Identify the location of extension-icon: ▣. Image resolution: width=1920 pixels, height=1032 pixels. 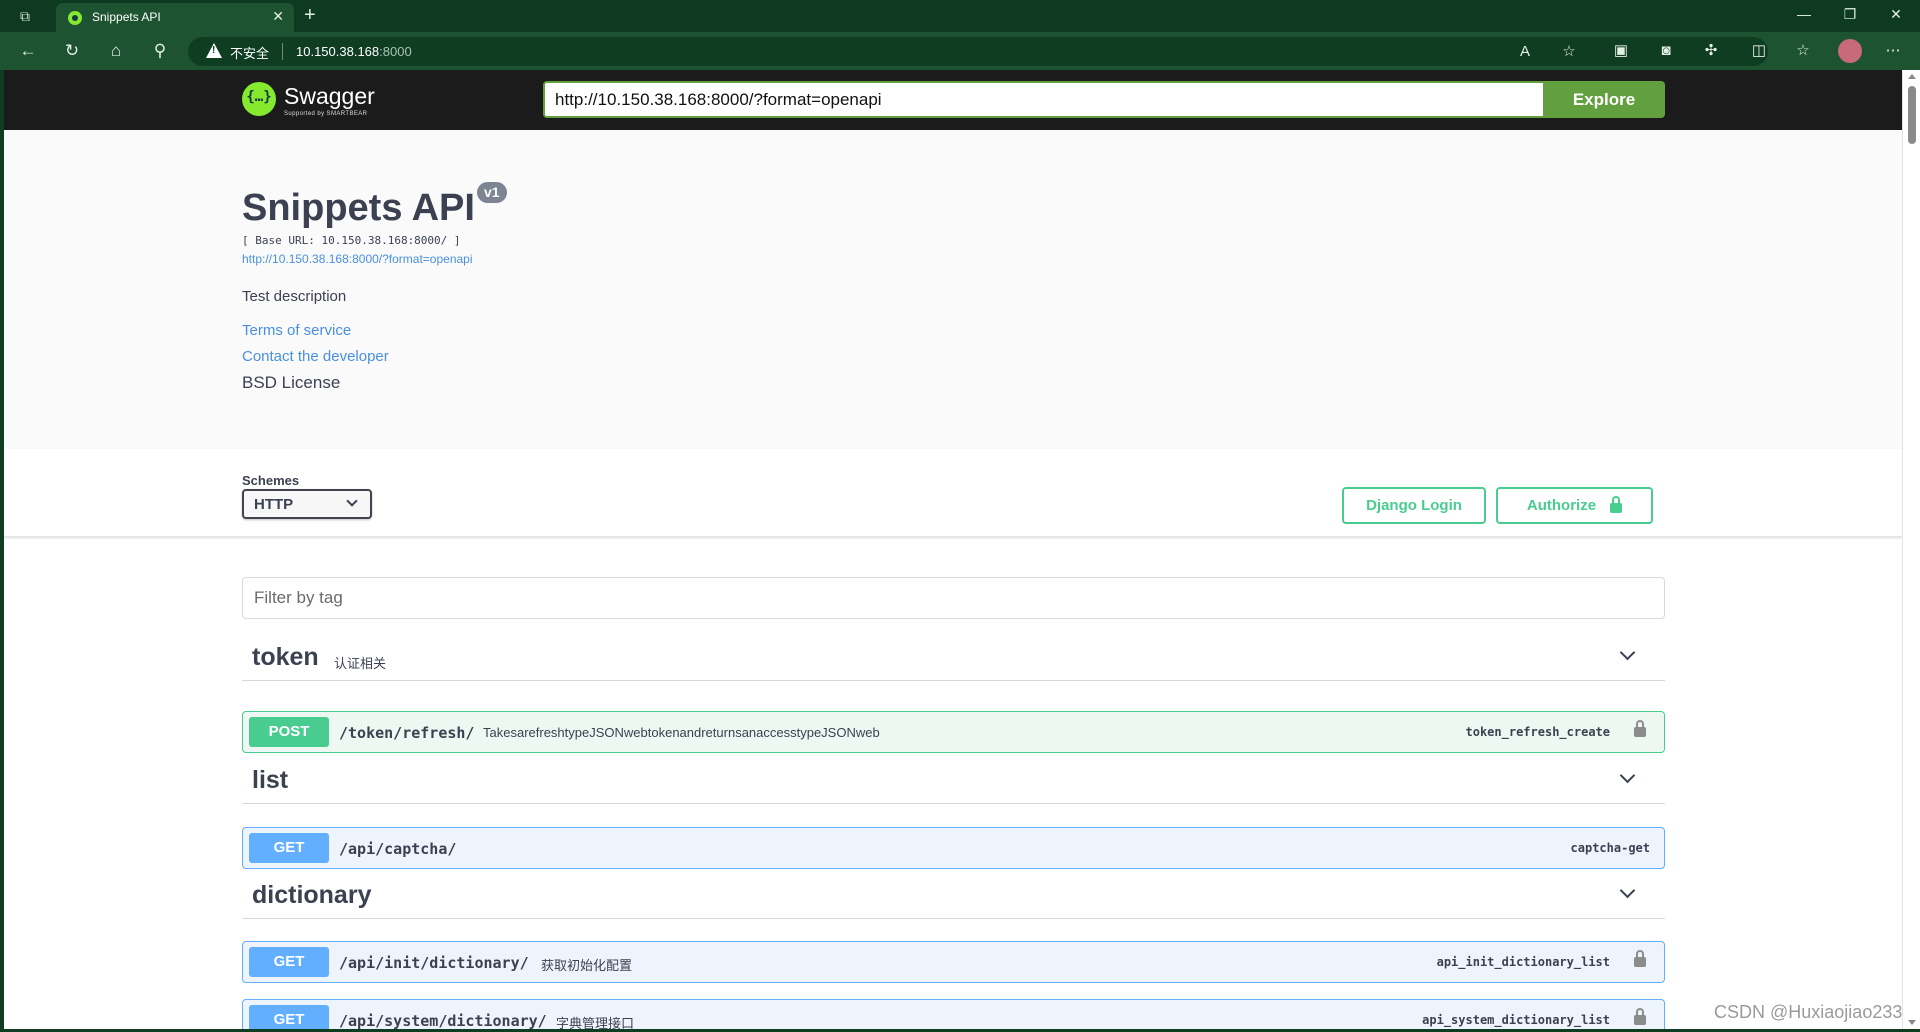
(1621, 51).